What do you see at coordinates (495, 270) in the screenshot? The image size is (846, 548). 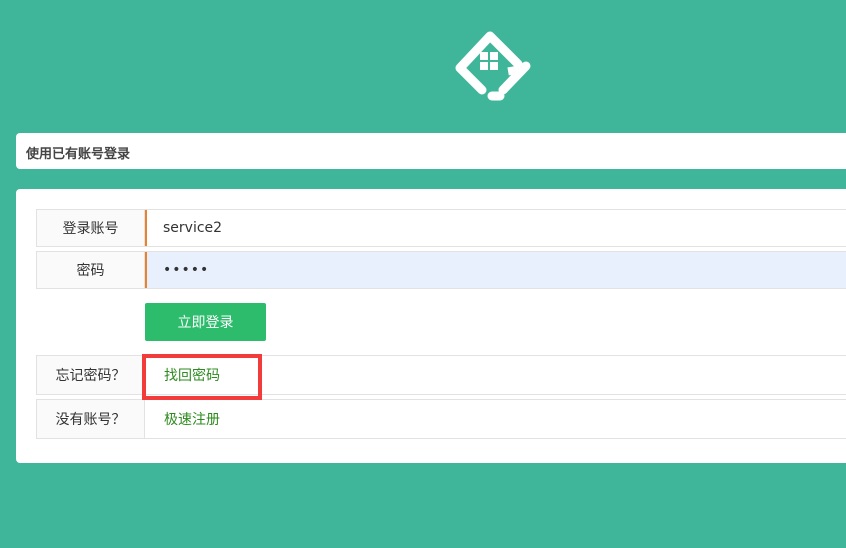 I see `password-input: •••••` at bounding box center [495, 270].